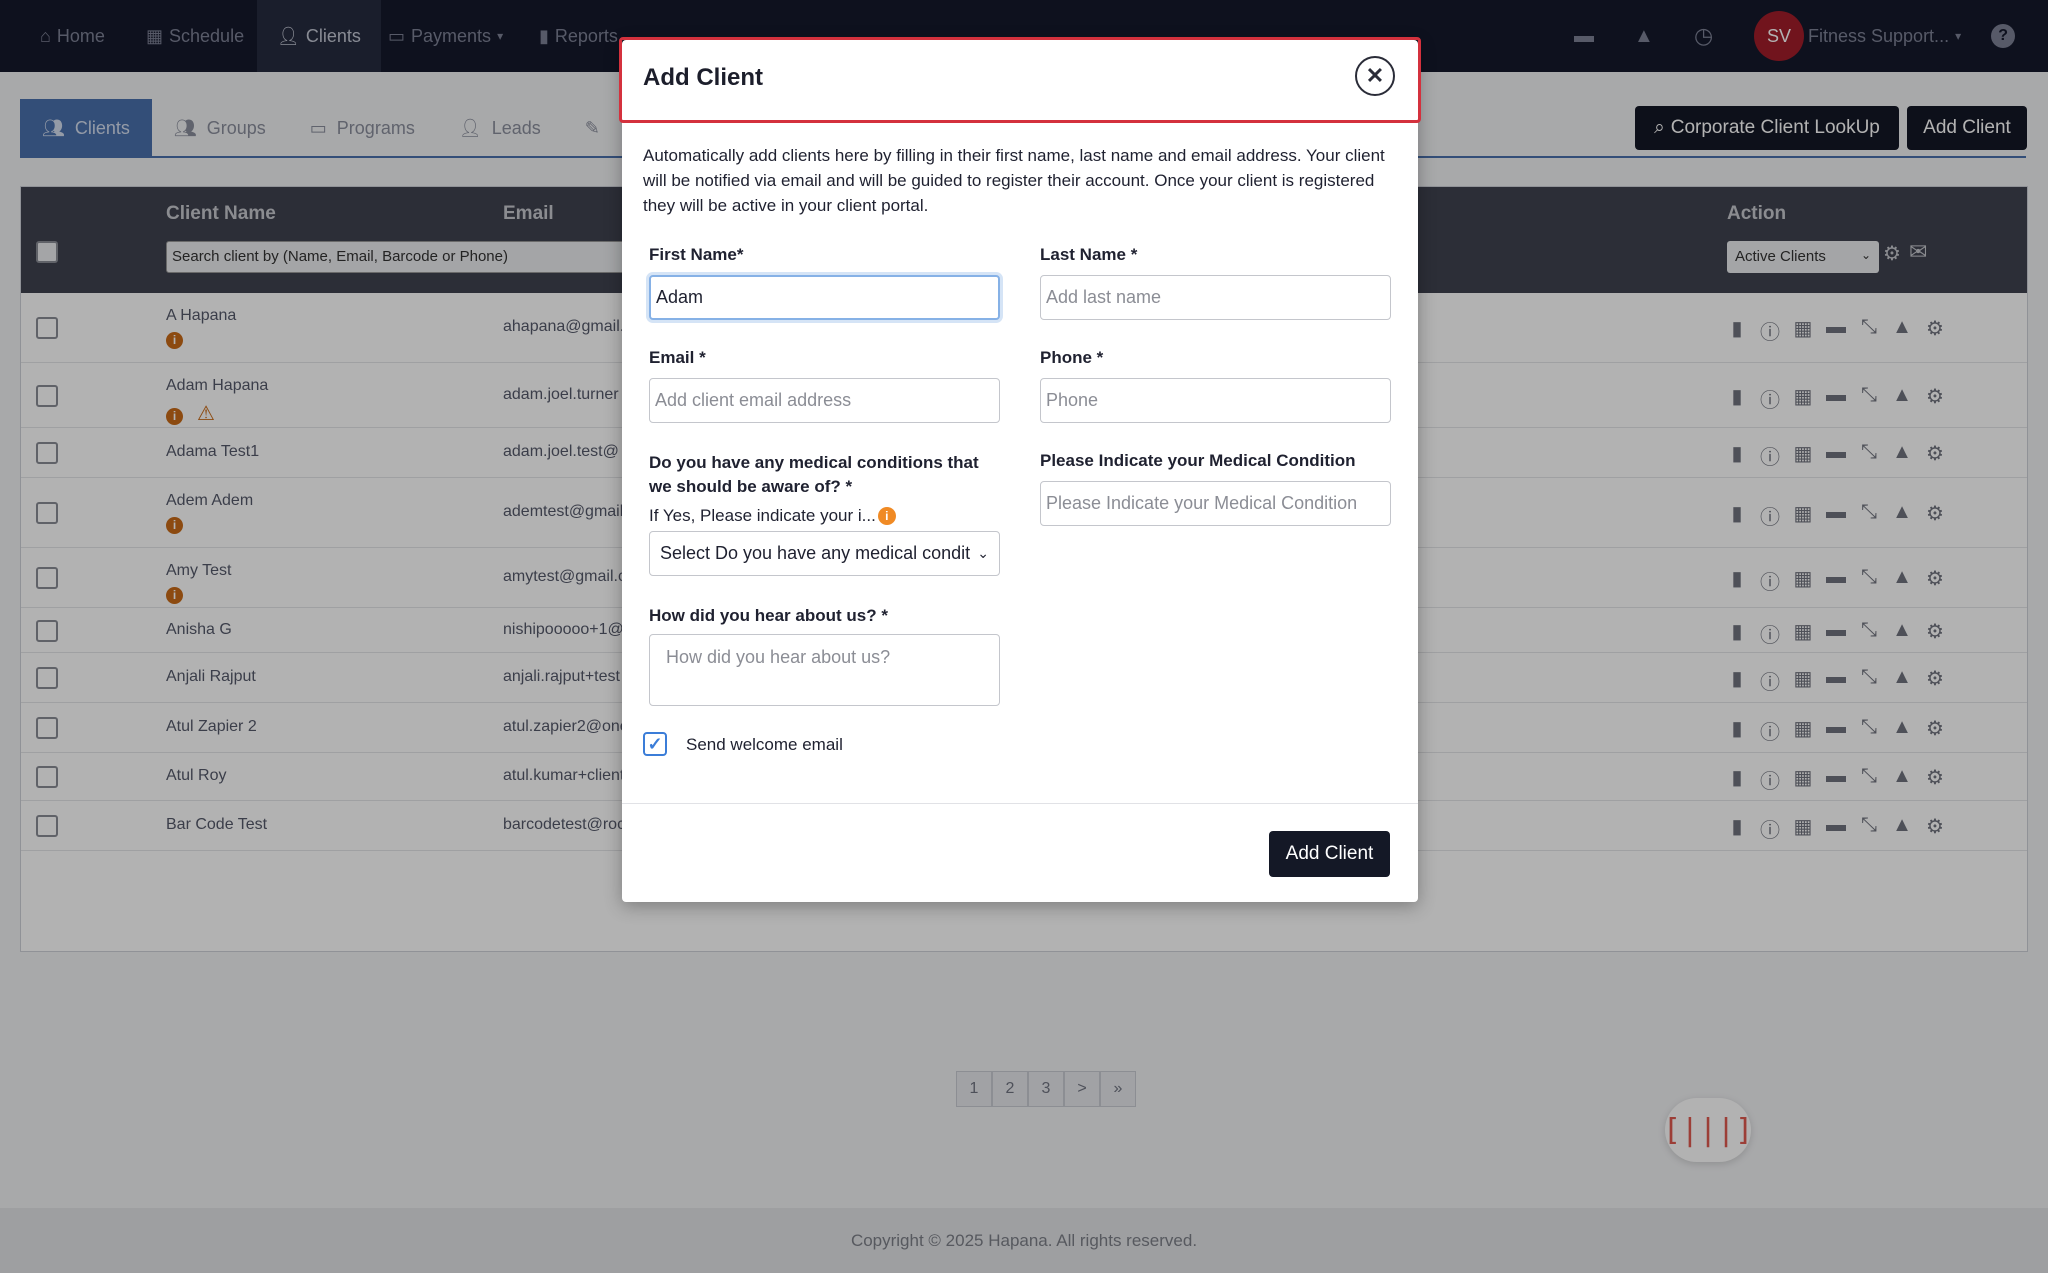 The width and height of the screenshot is (2048, 1273). What do you see at coordinates (696, 254) in the screenshot?
I see `first-name-label: First Name*` at bounding box center [696, 254].